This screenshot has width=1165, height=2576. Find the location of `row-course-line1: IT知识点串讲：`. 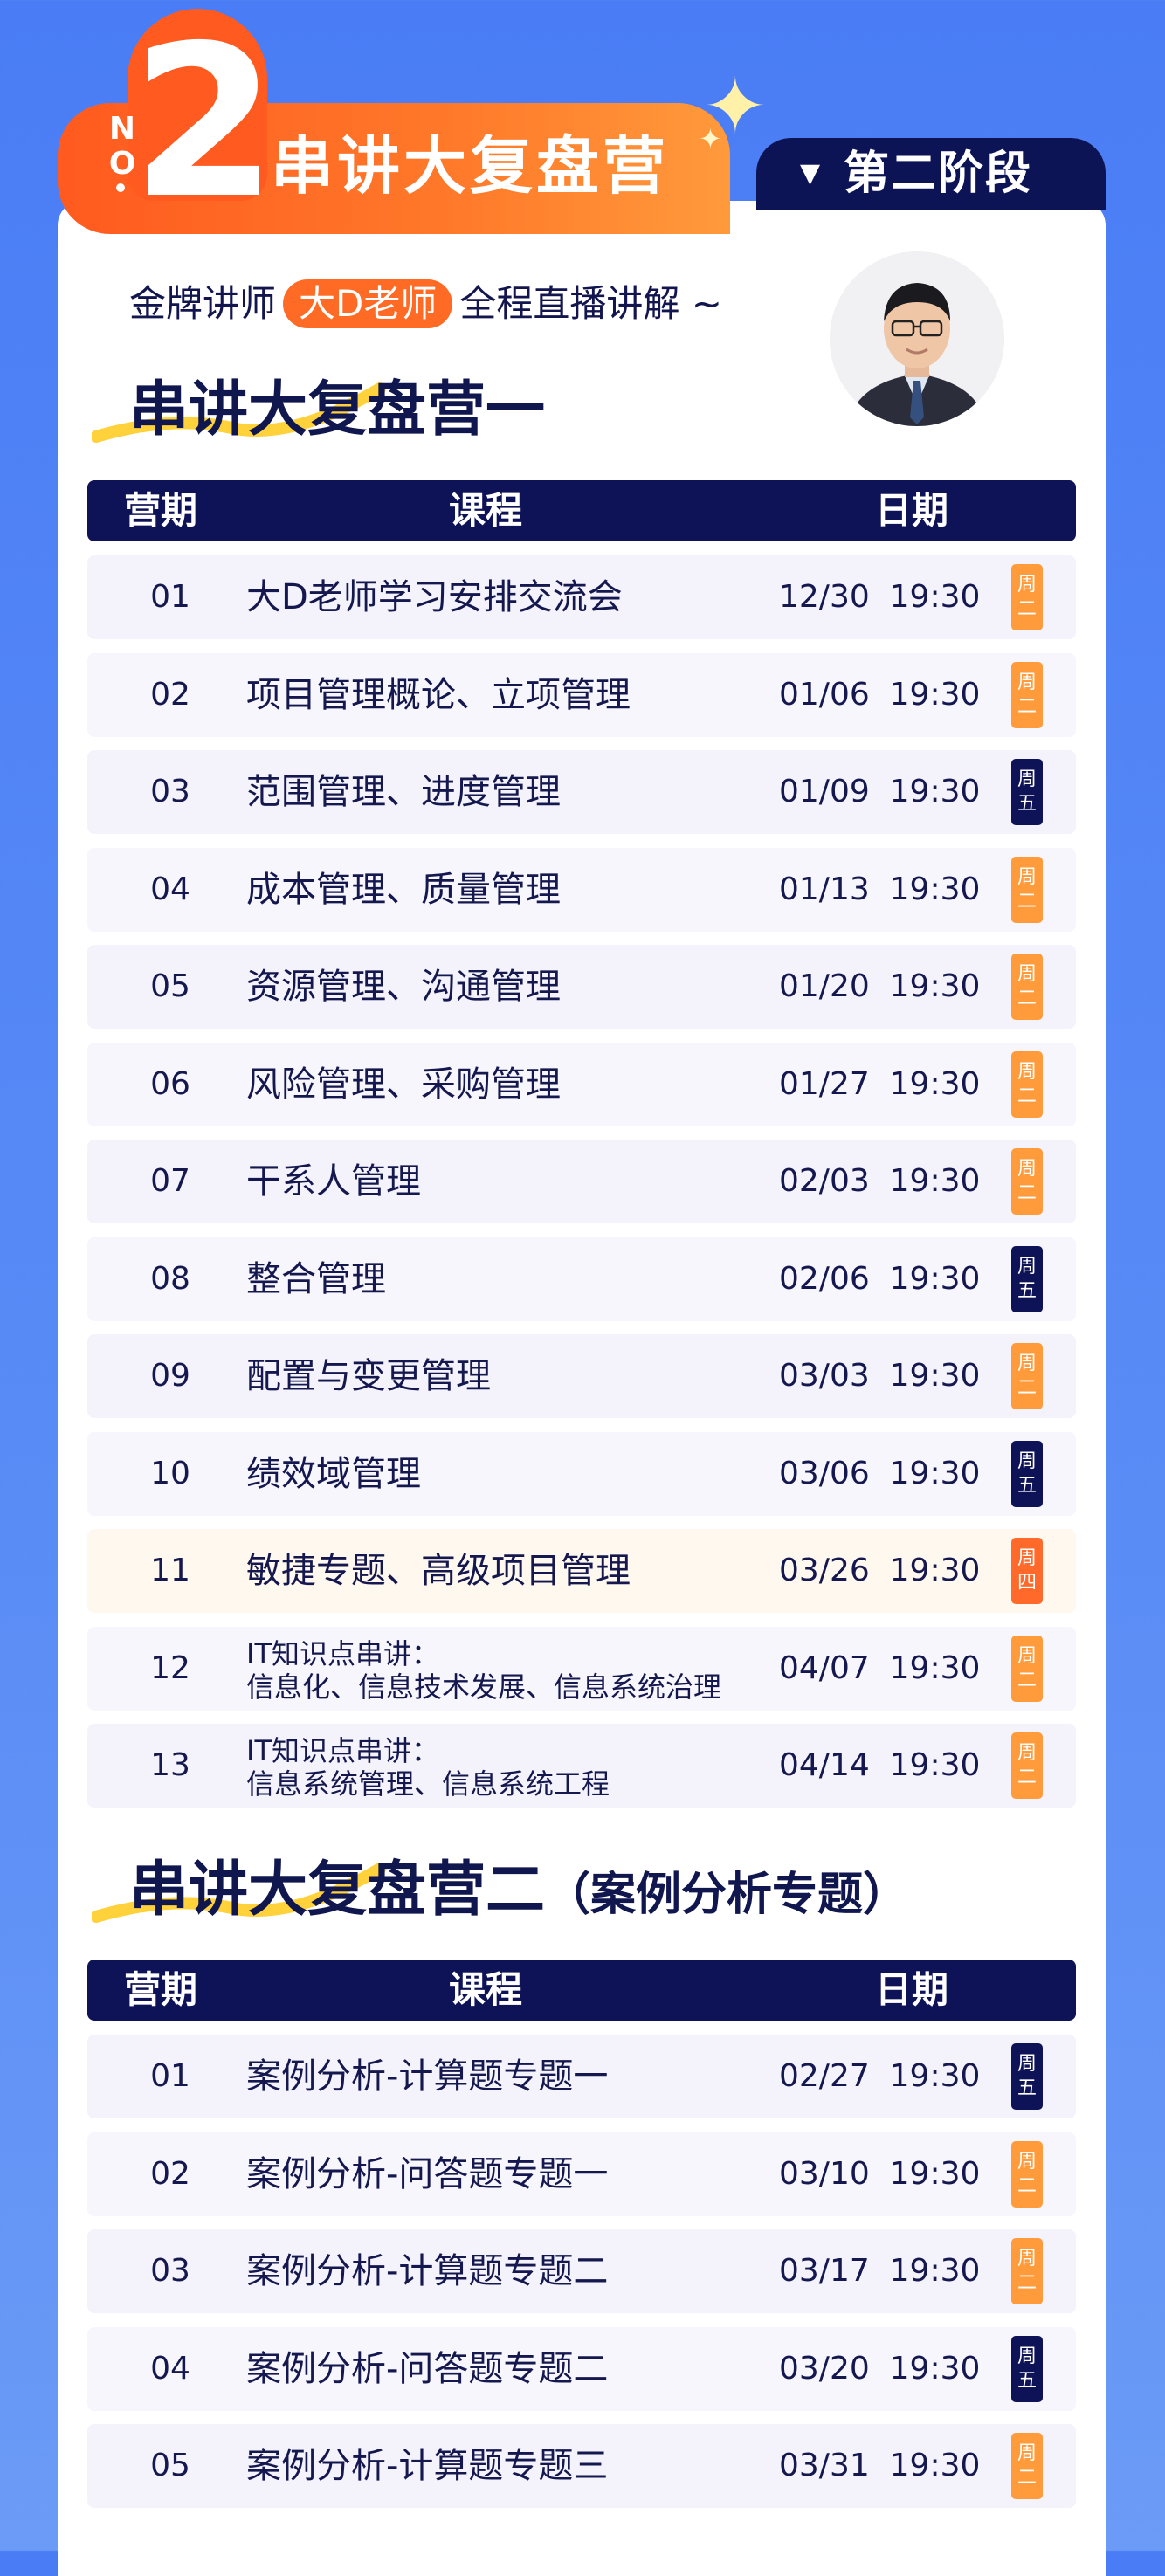

row-course-line1: IT知识点串讲： is located at coordinates (342, 1750).